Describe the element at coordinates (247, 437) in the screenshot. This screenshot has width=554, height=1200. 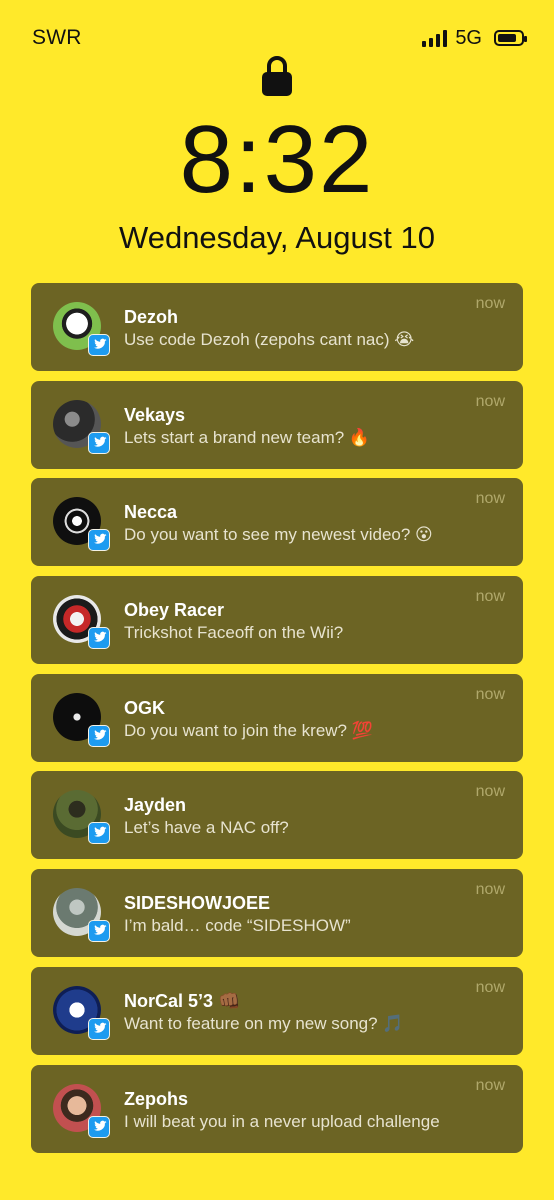
I see `notification-message: Lets start a brand new team? 🔥` at that location.